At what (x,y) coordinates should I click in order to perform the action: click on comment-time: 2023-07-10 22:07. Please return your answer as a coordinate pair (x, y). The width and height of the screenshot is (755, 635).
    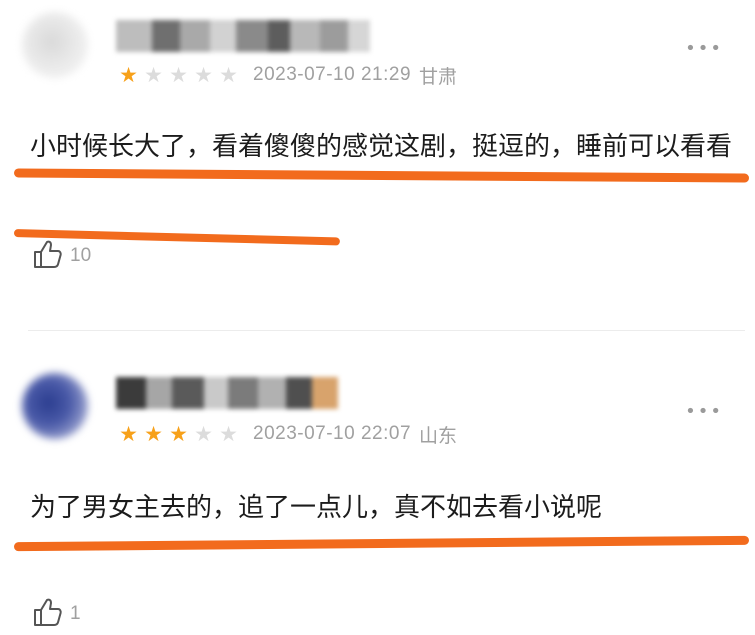
    Looking at the image, I should click on (332, 433).